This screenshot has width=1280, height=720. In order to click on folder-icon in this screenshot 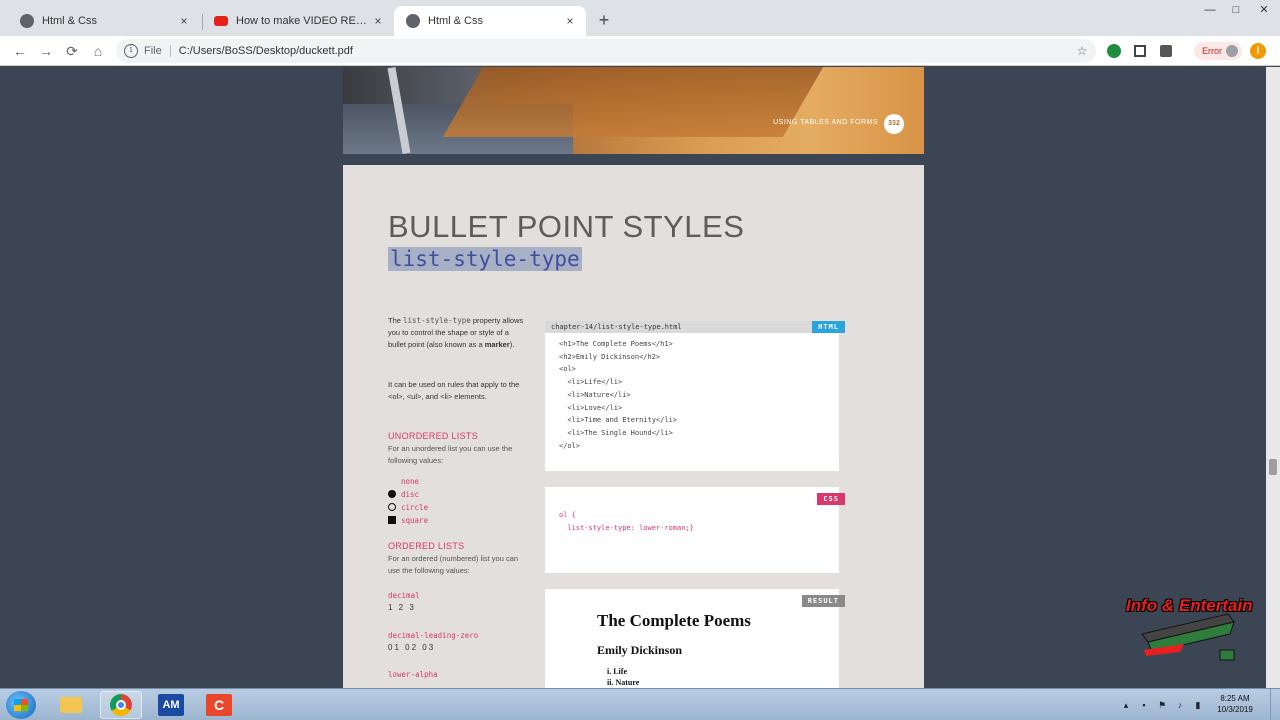, I will do `click(71, 705)`.